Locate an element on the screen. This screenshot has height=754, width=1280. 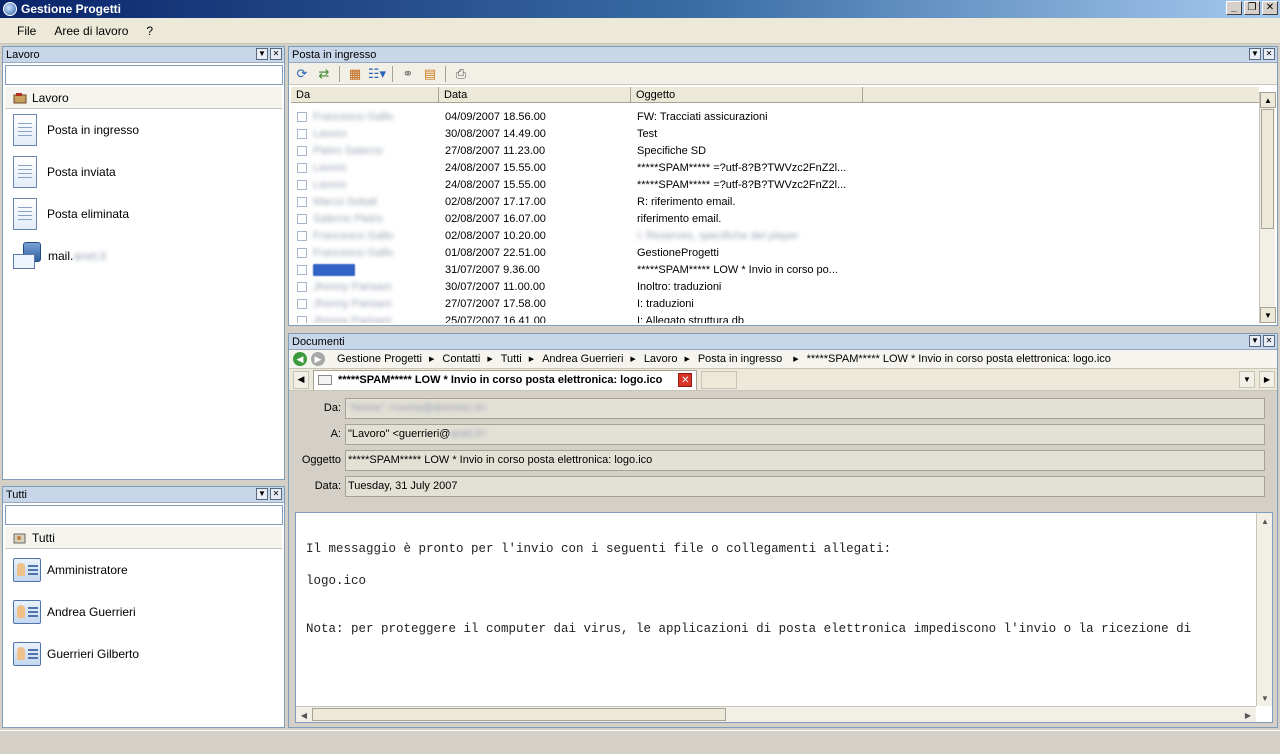
cell-oggetto: I: traduzioni is located at coordinates (665, 303).